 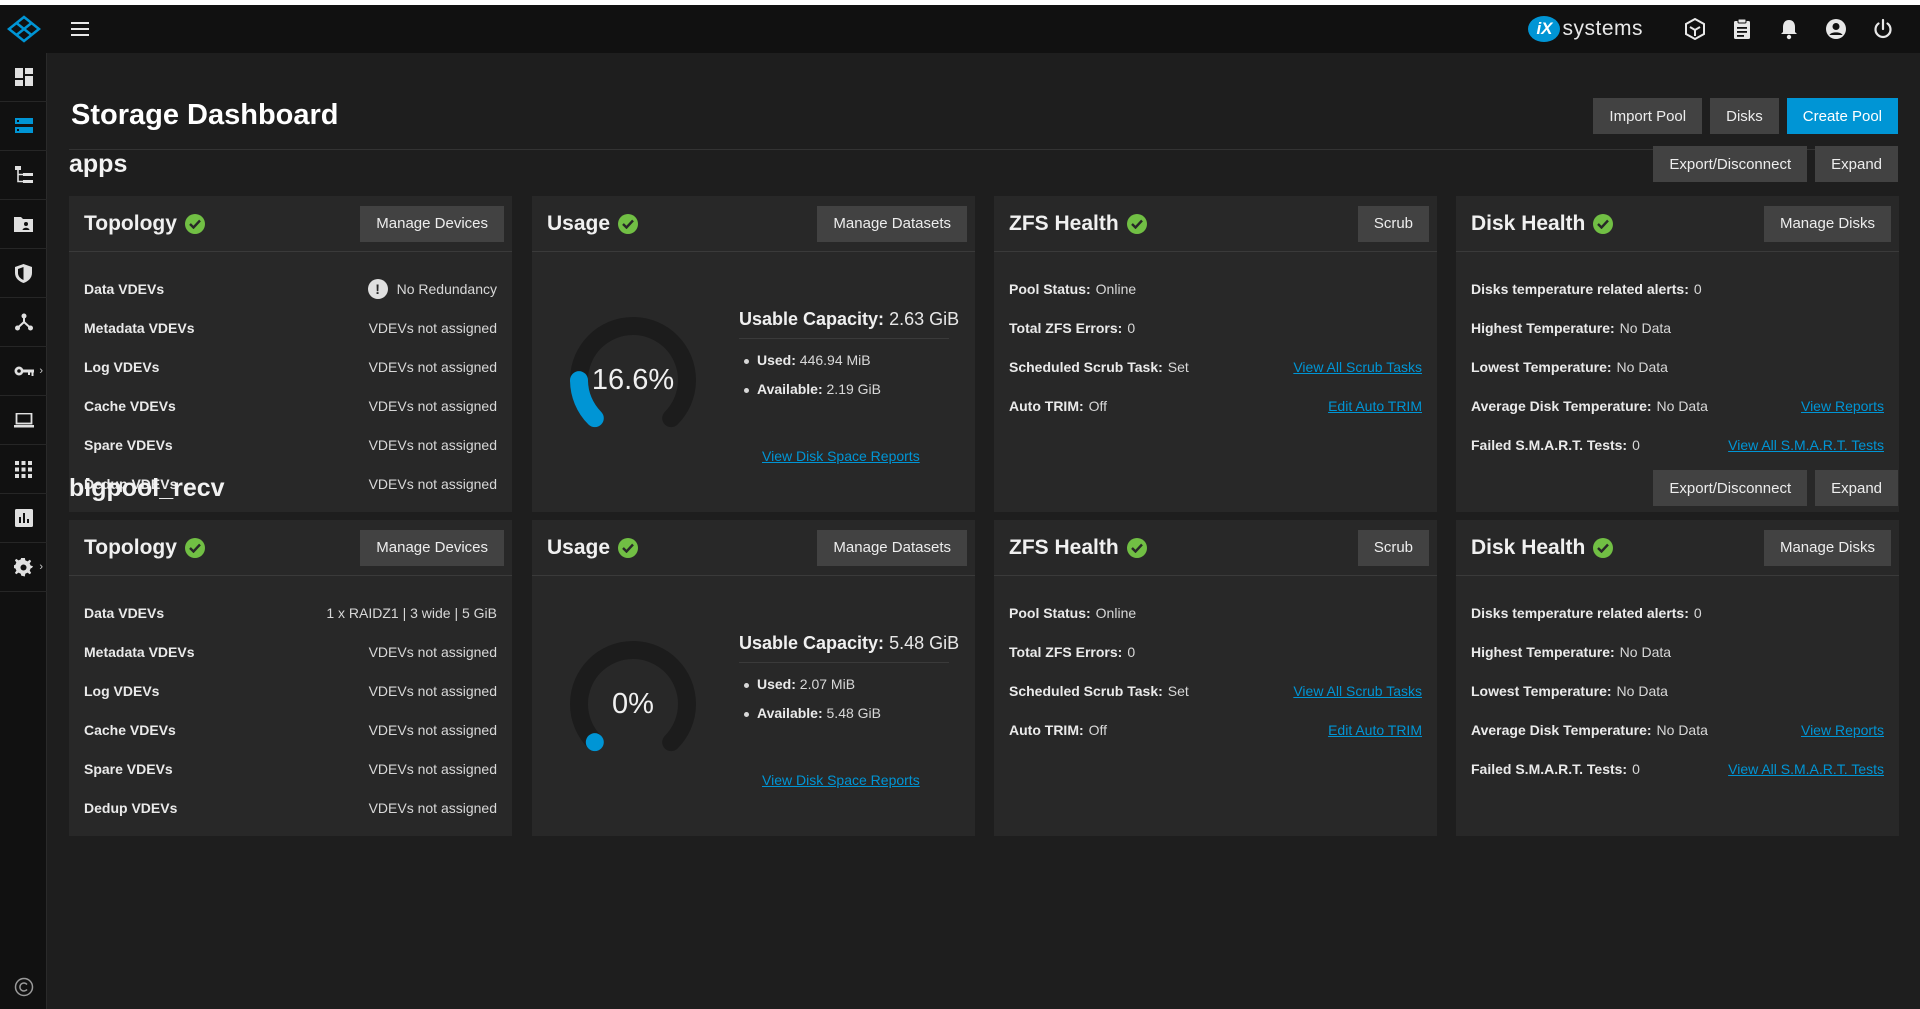 I want to click on page-title: Storage Dashboard, so click(x=205, y=115).